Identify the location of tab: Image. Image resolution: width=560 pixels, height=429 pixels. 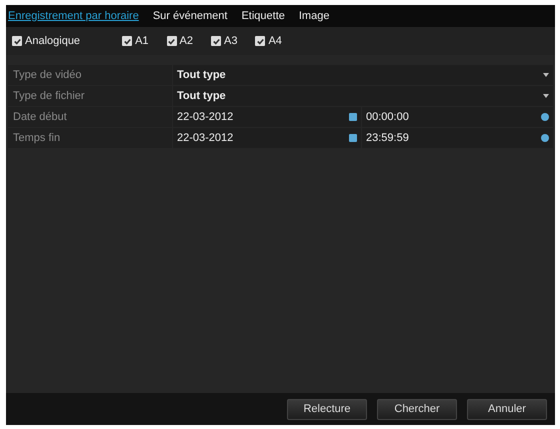
(314, 16).